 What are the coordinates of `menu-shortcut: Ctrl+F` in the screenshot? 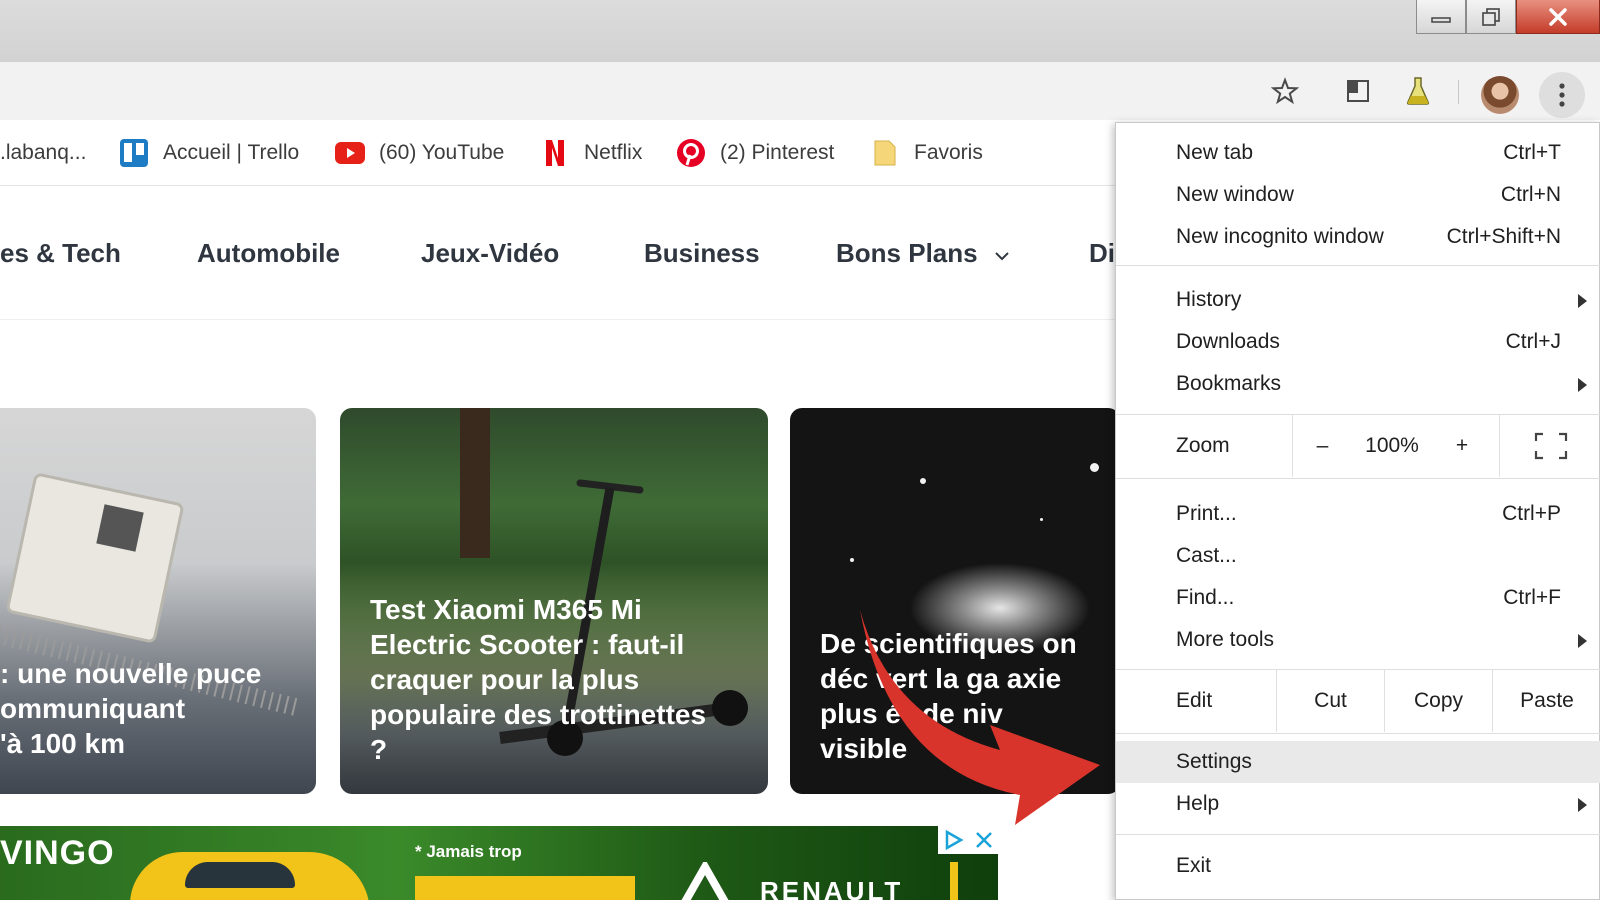 It's located at (1532, 597).